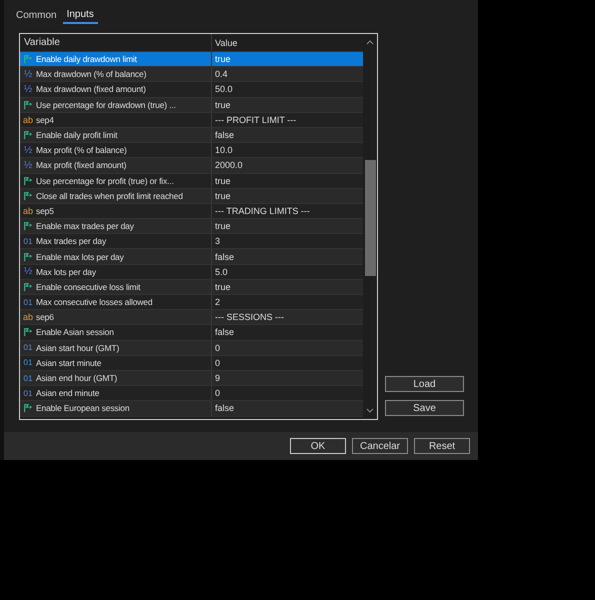 The height and width of the screenshot is (600, 595). I want to click on dialog-button: Reset, so click(442, 446).